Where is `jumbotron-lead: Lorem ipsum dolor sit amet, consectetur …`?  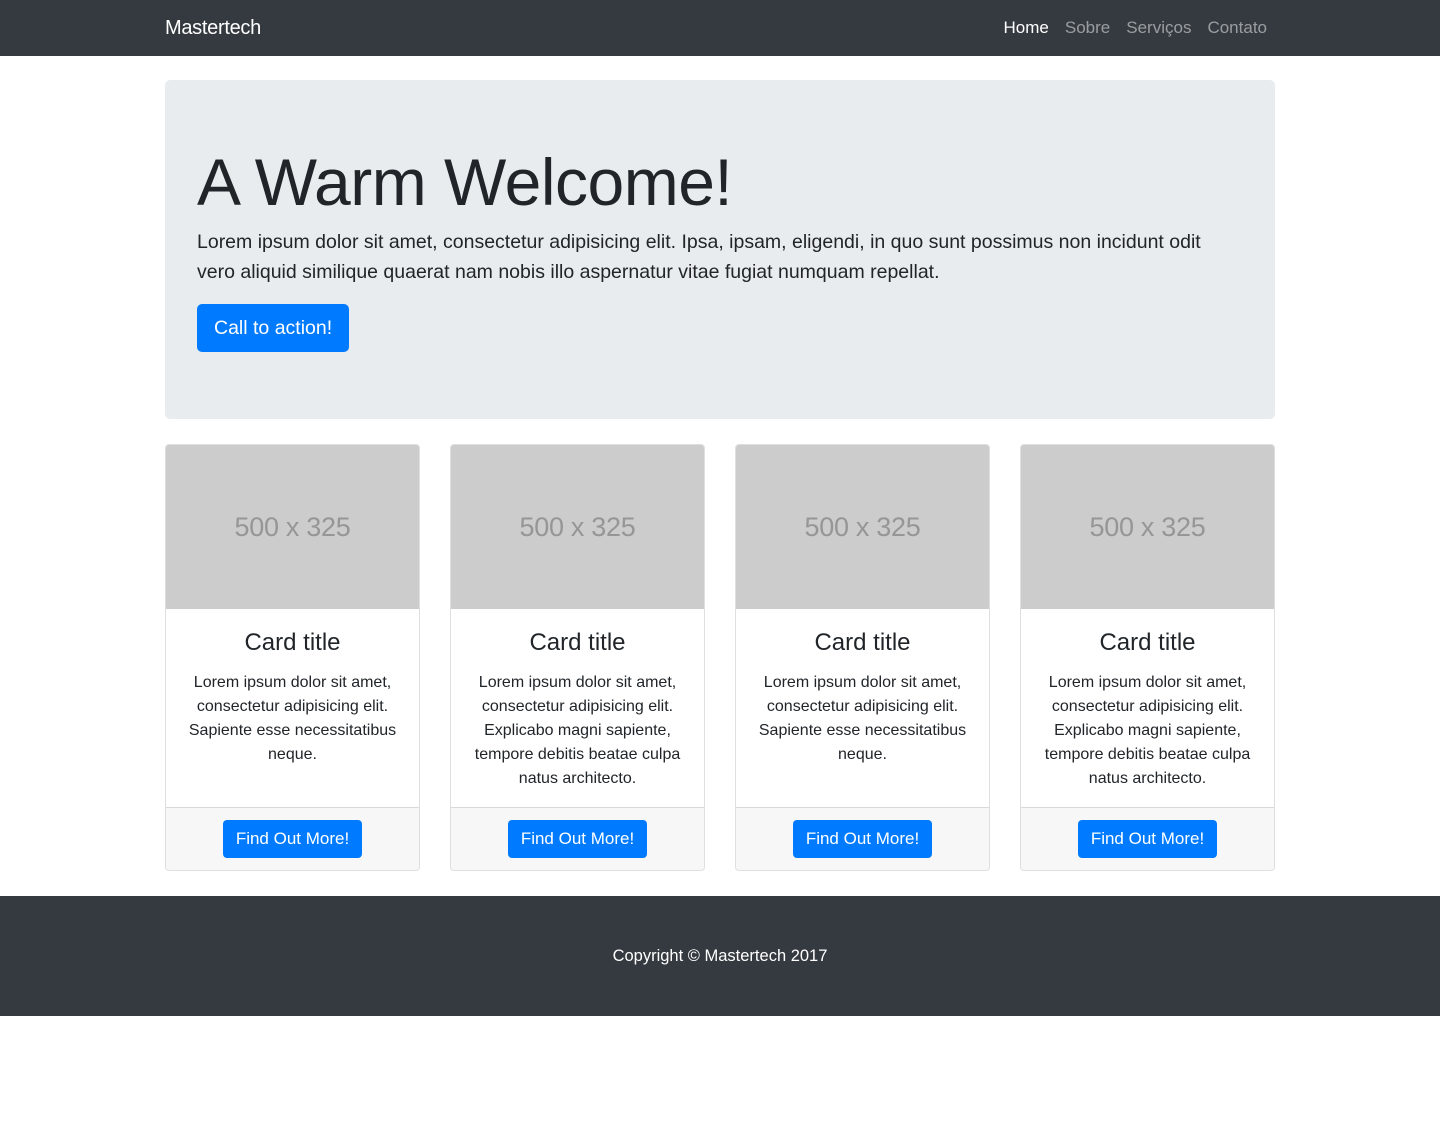
jumbotron-lead: Lorem ipsum dolor sit amet, consectetur … is located at coordinates (699, 256).